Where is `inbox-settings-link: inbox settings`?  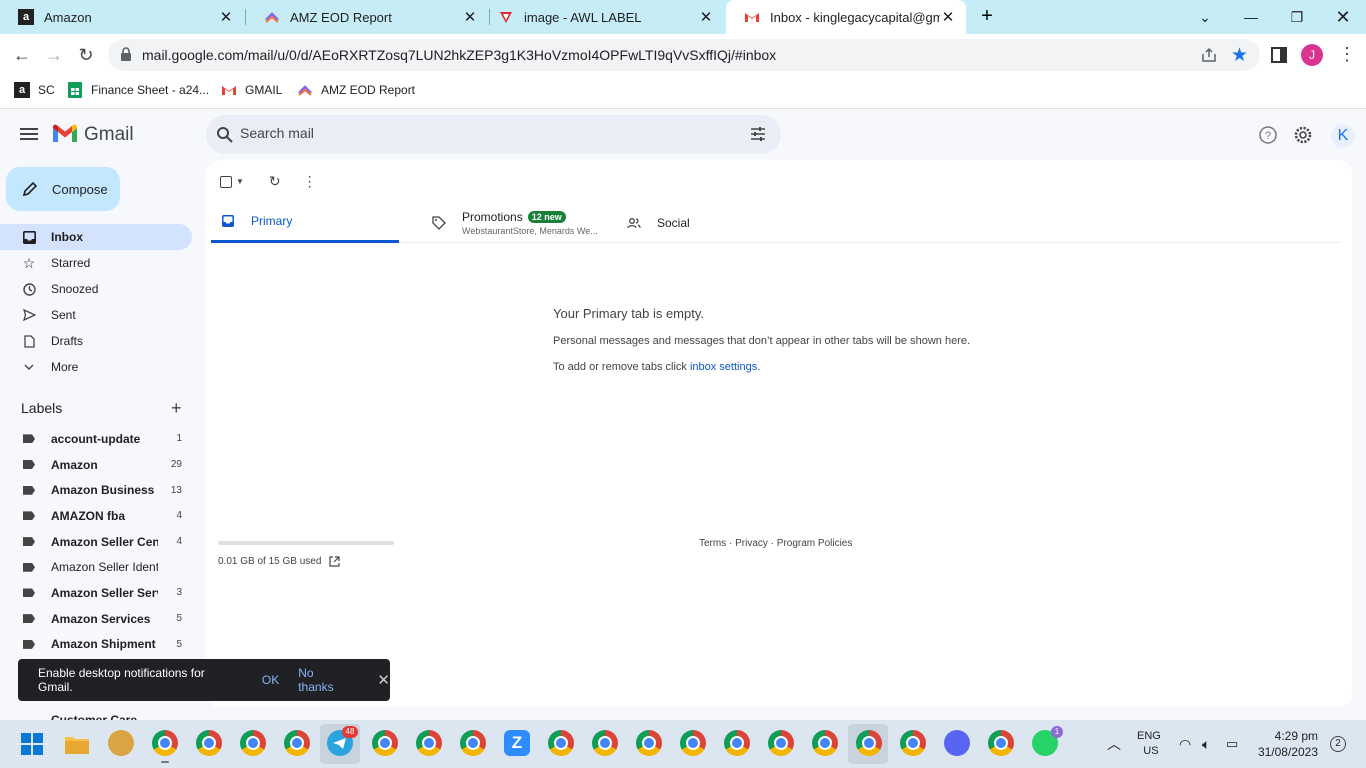
inbox-settings-link: inbox settings is located at coordinates (723, 367).